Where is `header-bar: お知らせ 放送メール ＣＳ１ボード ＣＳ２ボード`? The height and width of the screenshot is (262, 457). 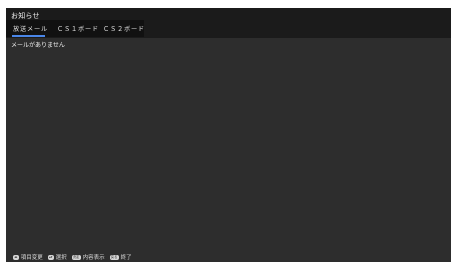
header-bar: お知らせ 放送メール ＣＳ１ボード ＣＳ２ボード is located at coordinates (228, 23).